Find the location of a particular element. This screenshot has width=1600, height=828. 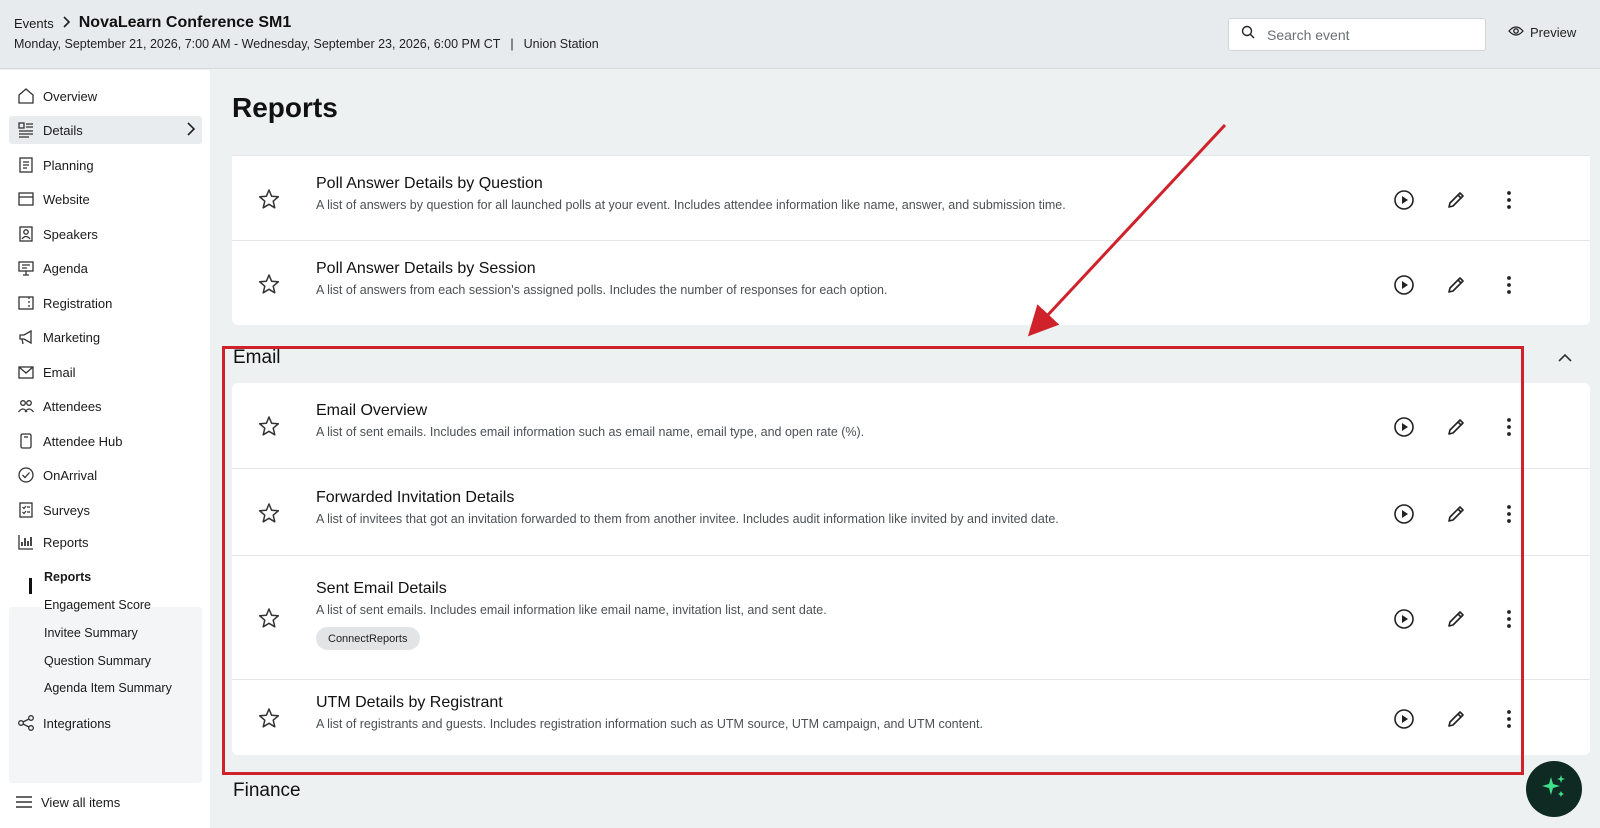

sparkle-icon is located at coordinates (1554, 789).